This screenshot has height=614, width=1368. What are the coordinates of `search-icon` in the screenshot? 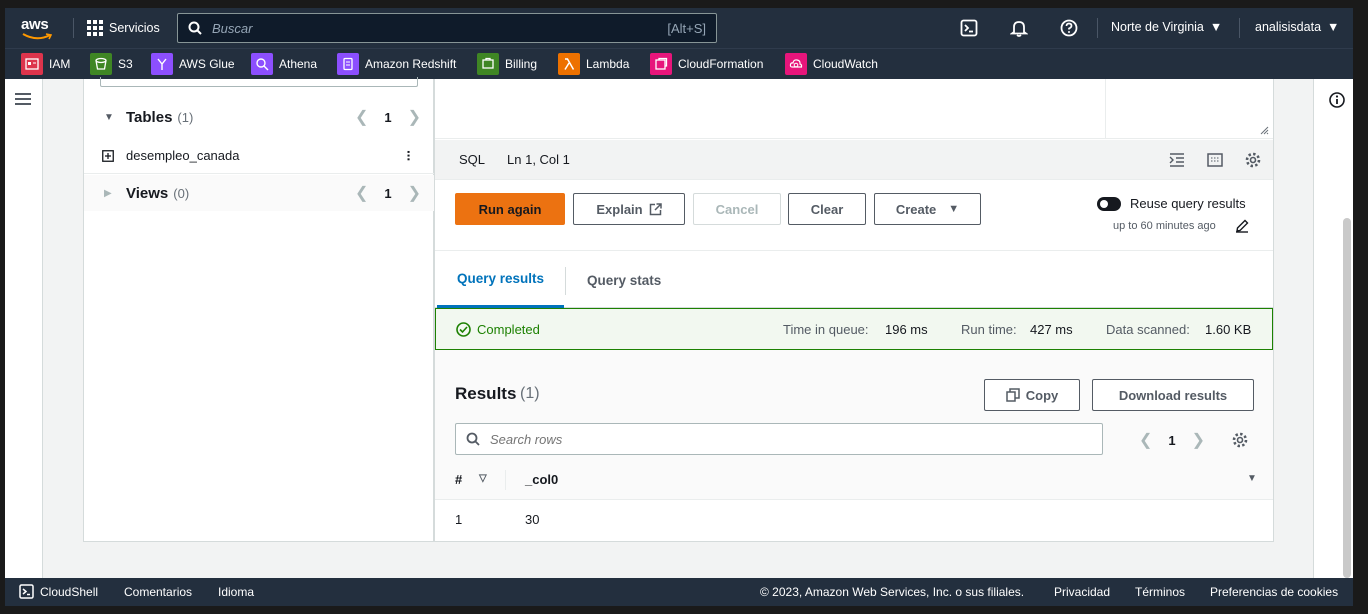 It's located at (473, 439).